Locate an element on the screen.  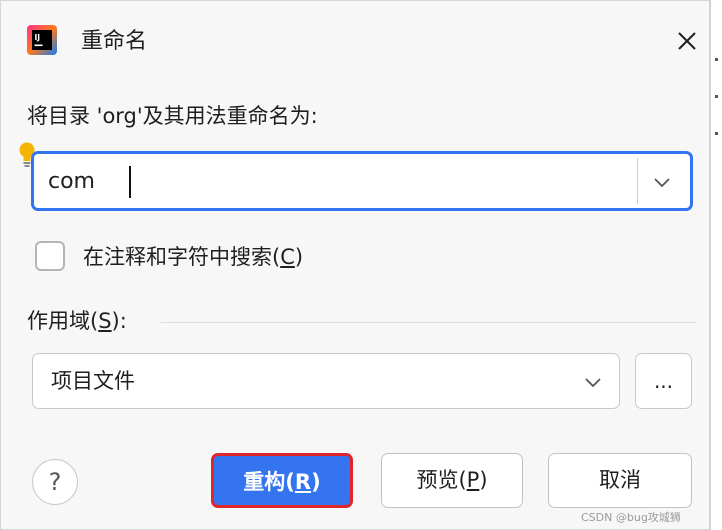
scope-label-tail: ): is located at coordinates (119, 321).